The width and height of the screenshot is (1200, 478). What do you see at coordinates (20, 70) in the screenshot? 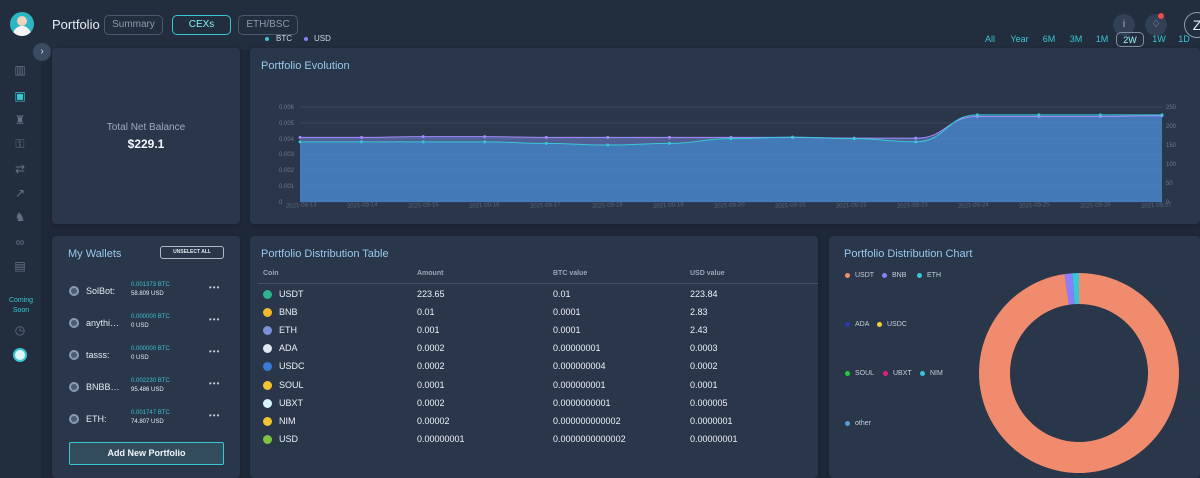
I see `bar-chart-icon: ▥` at bounding box center [20, 70].